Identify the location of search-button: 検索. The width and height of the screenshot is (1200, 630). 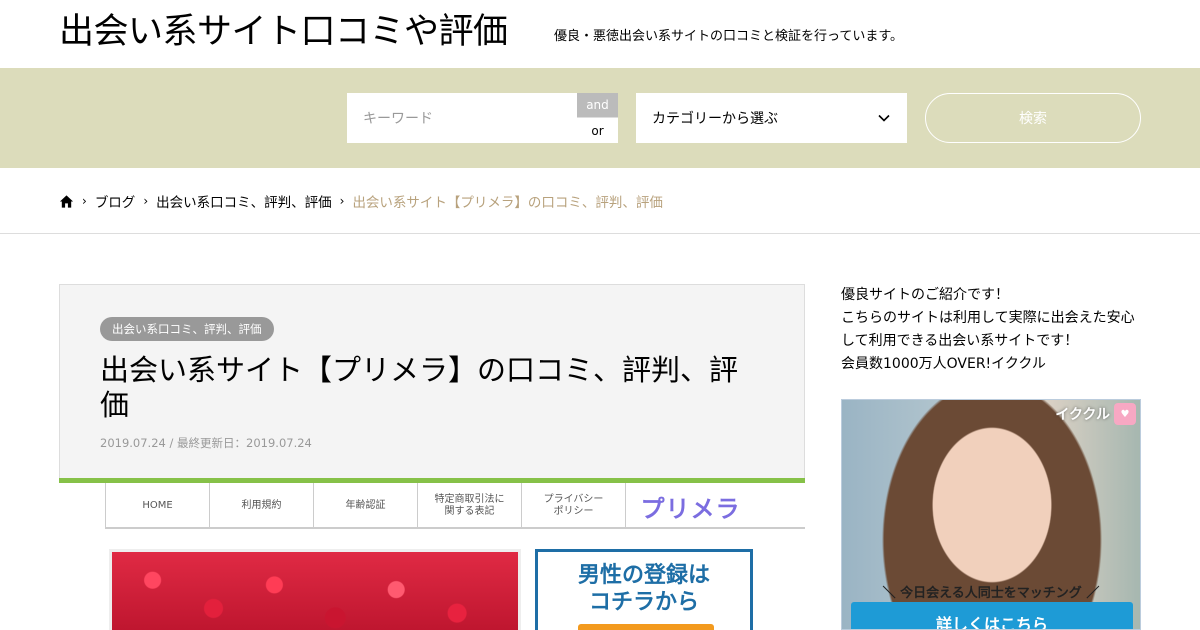
(1033, 118).